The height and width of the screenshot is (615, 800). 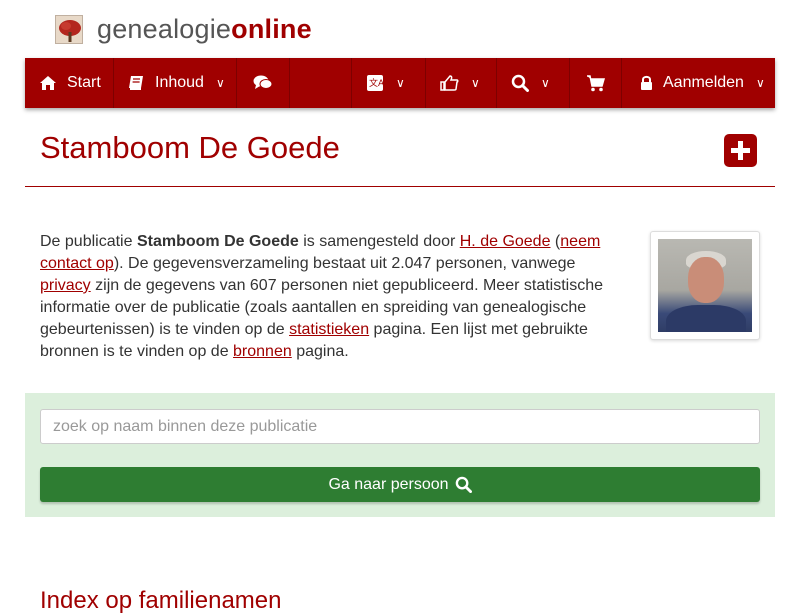 What do you see at coordinates (84, 82) in the screenshot?
I see `nav-start-label: Start` at bounding box center [84, 82].